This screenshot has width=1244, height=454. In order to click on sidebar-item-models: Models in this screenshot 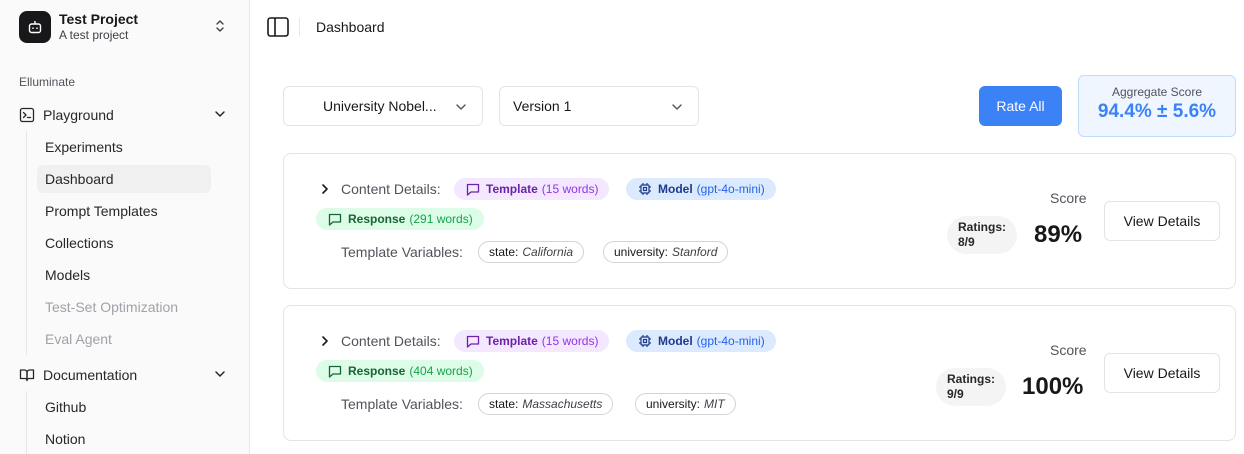, I will do `click(124, 275)`.